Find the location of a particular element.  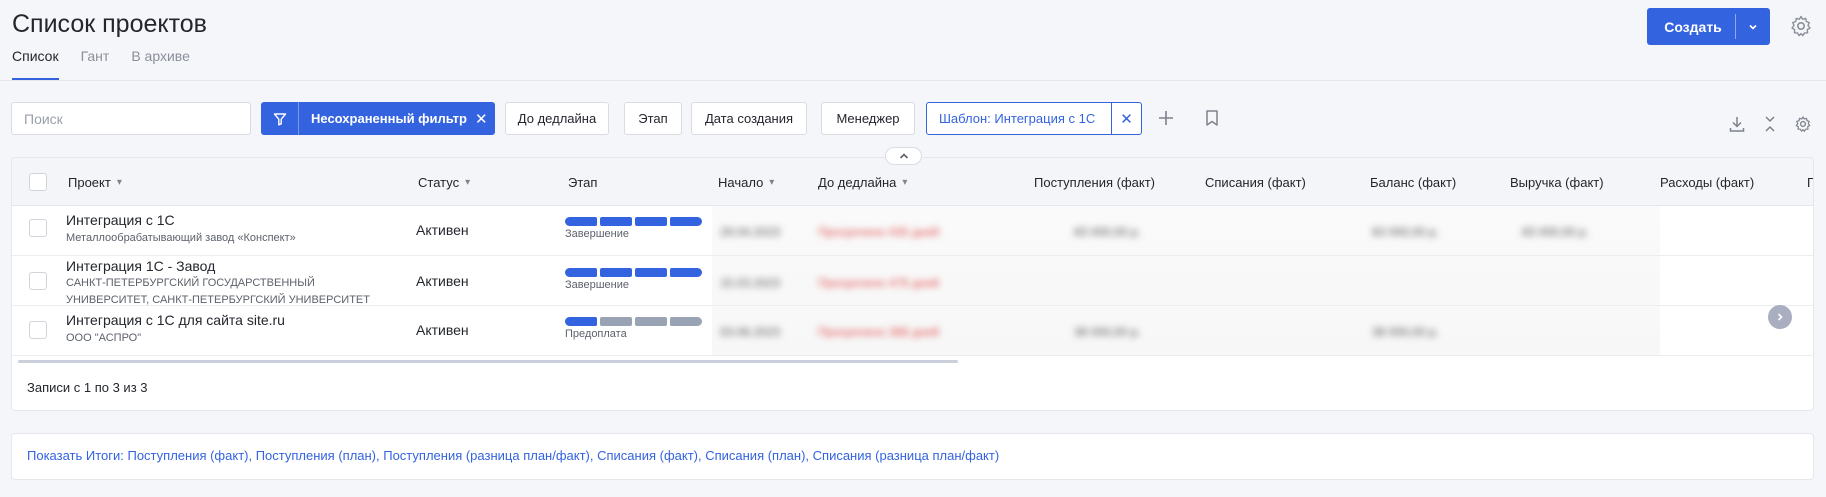

tab-archive: В архиве is located at coordinates (160, 64).